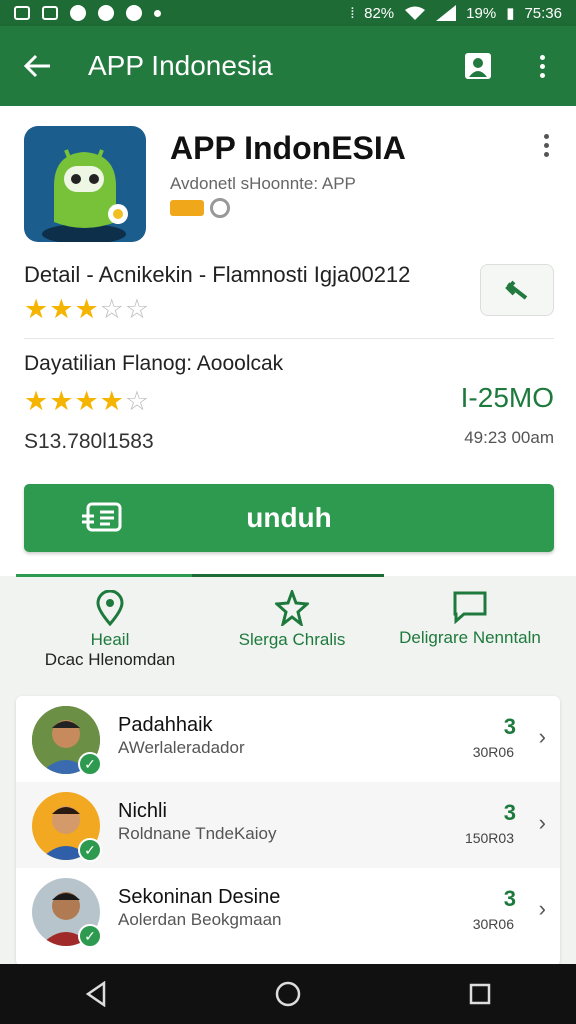  Describe the element at coordinates (352, 13) in the screenshot. I see `vibrate-icon: ⦙` at that location.